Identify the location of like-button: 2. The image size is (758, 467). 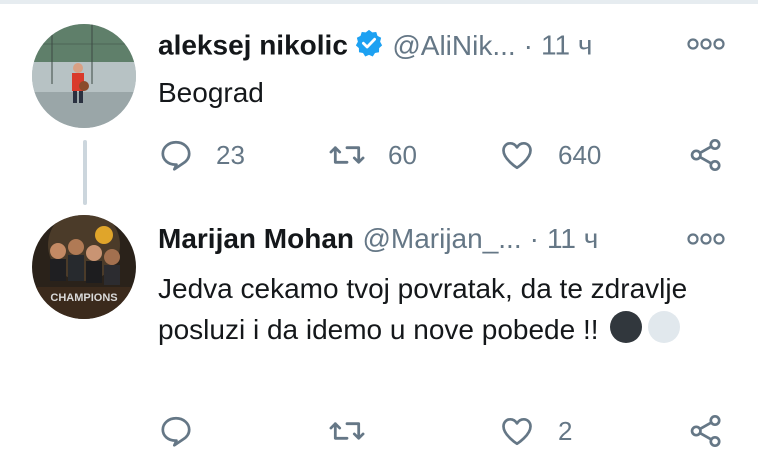
(535, 431).